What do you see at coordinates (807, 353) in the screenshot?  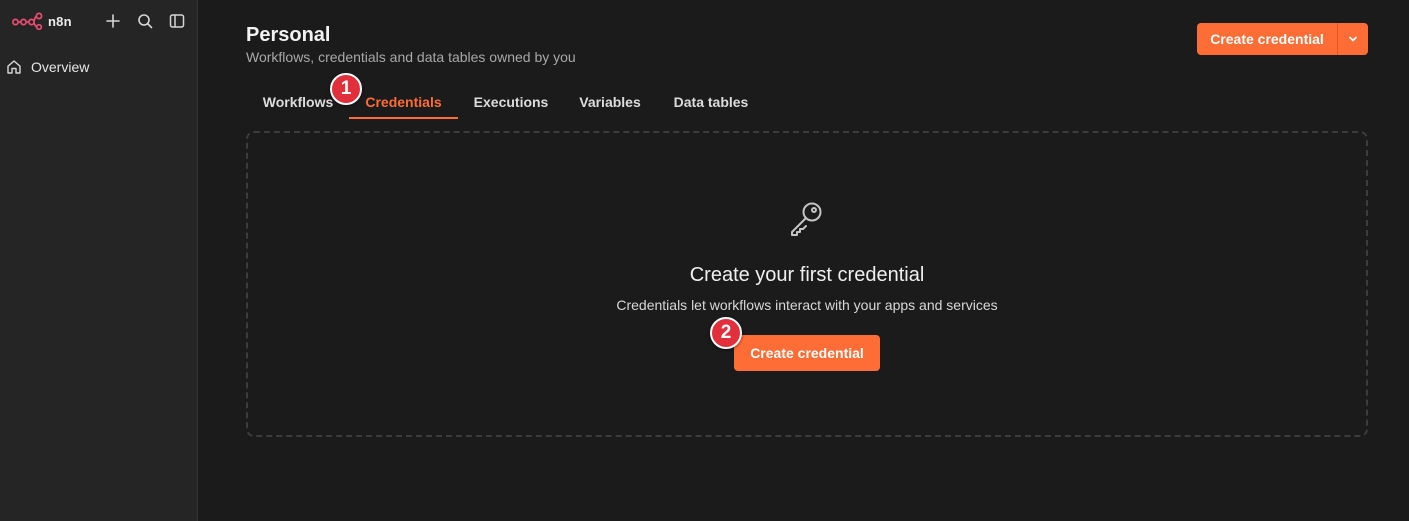 I see `create-first-credential-button: Create credential` at bounding box center [807, 353].